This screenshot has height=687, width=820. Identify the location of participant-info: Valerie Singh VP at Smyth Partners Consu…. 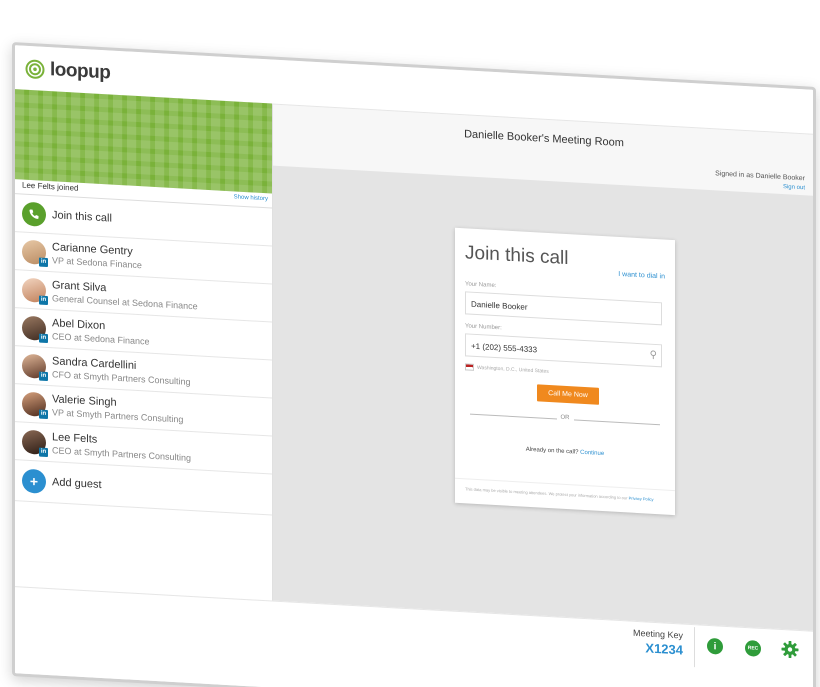
(117, 408).